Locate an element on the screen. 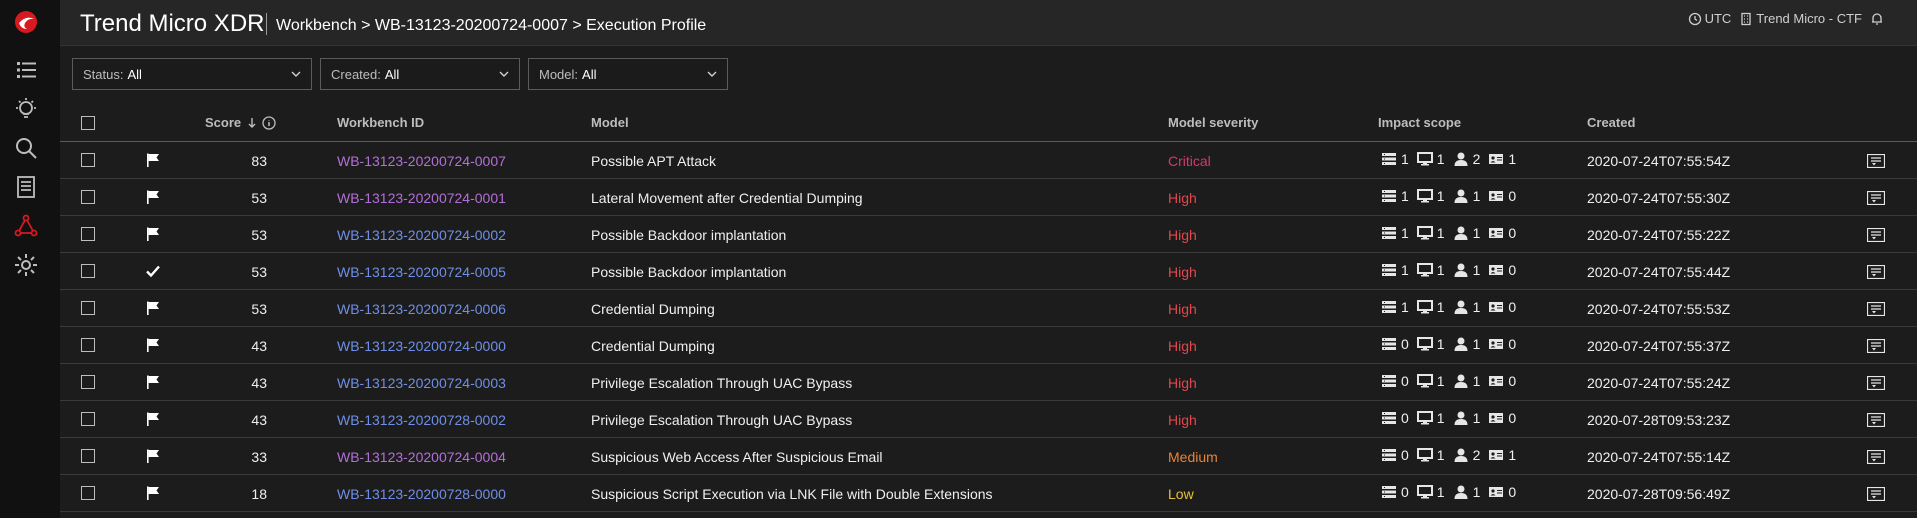  severity-column-header: Model severity is located at coordinates (1213, 122).